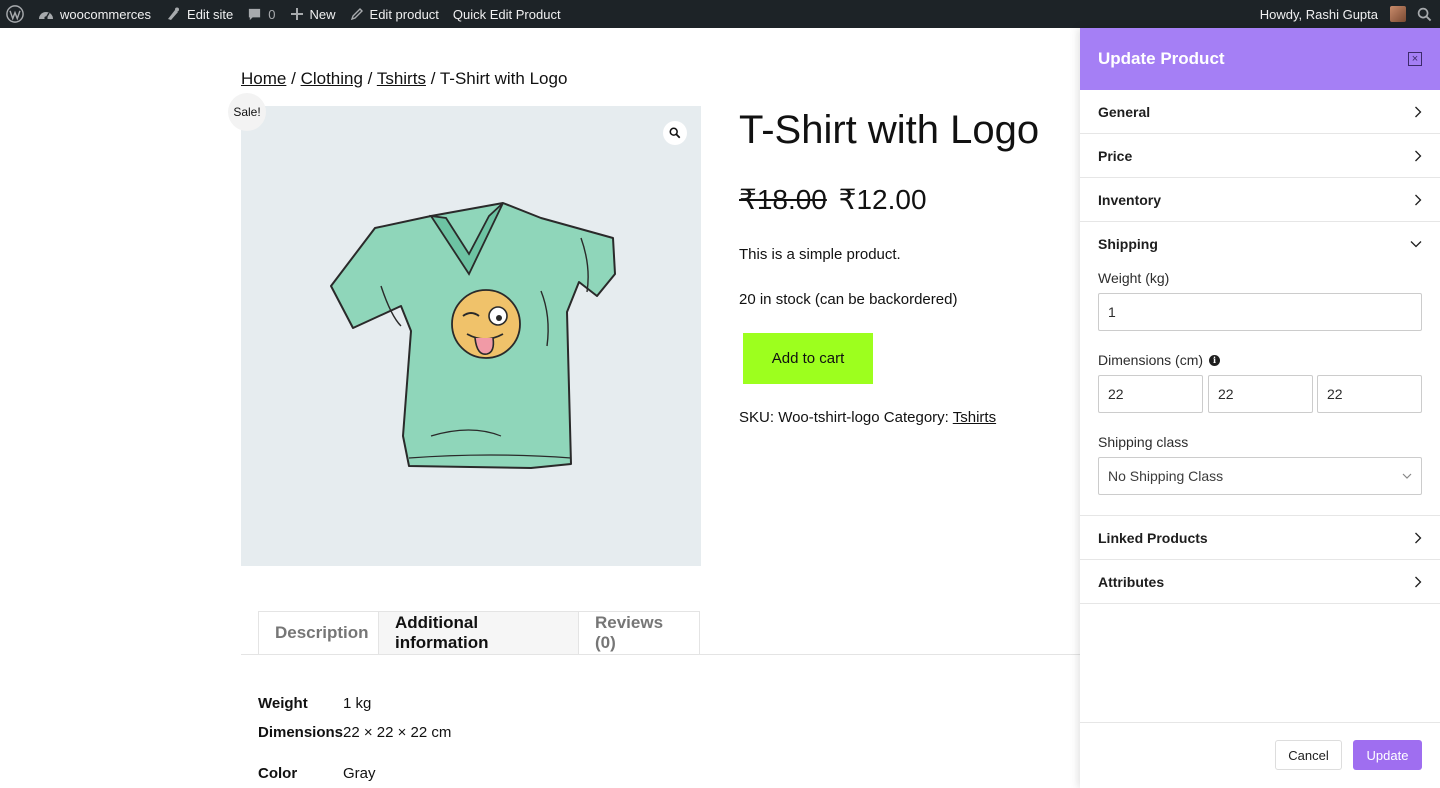  I want to click on sale-badge: Sale!, so click(247, 112).